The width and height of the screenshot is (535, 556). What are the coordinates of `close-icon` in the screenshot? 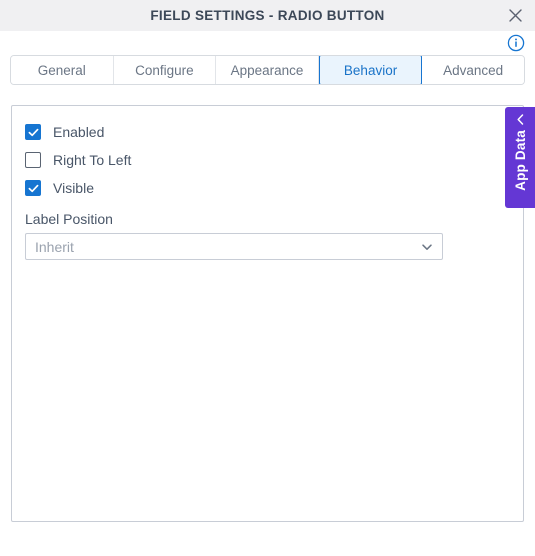 It's located at (515, 16).